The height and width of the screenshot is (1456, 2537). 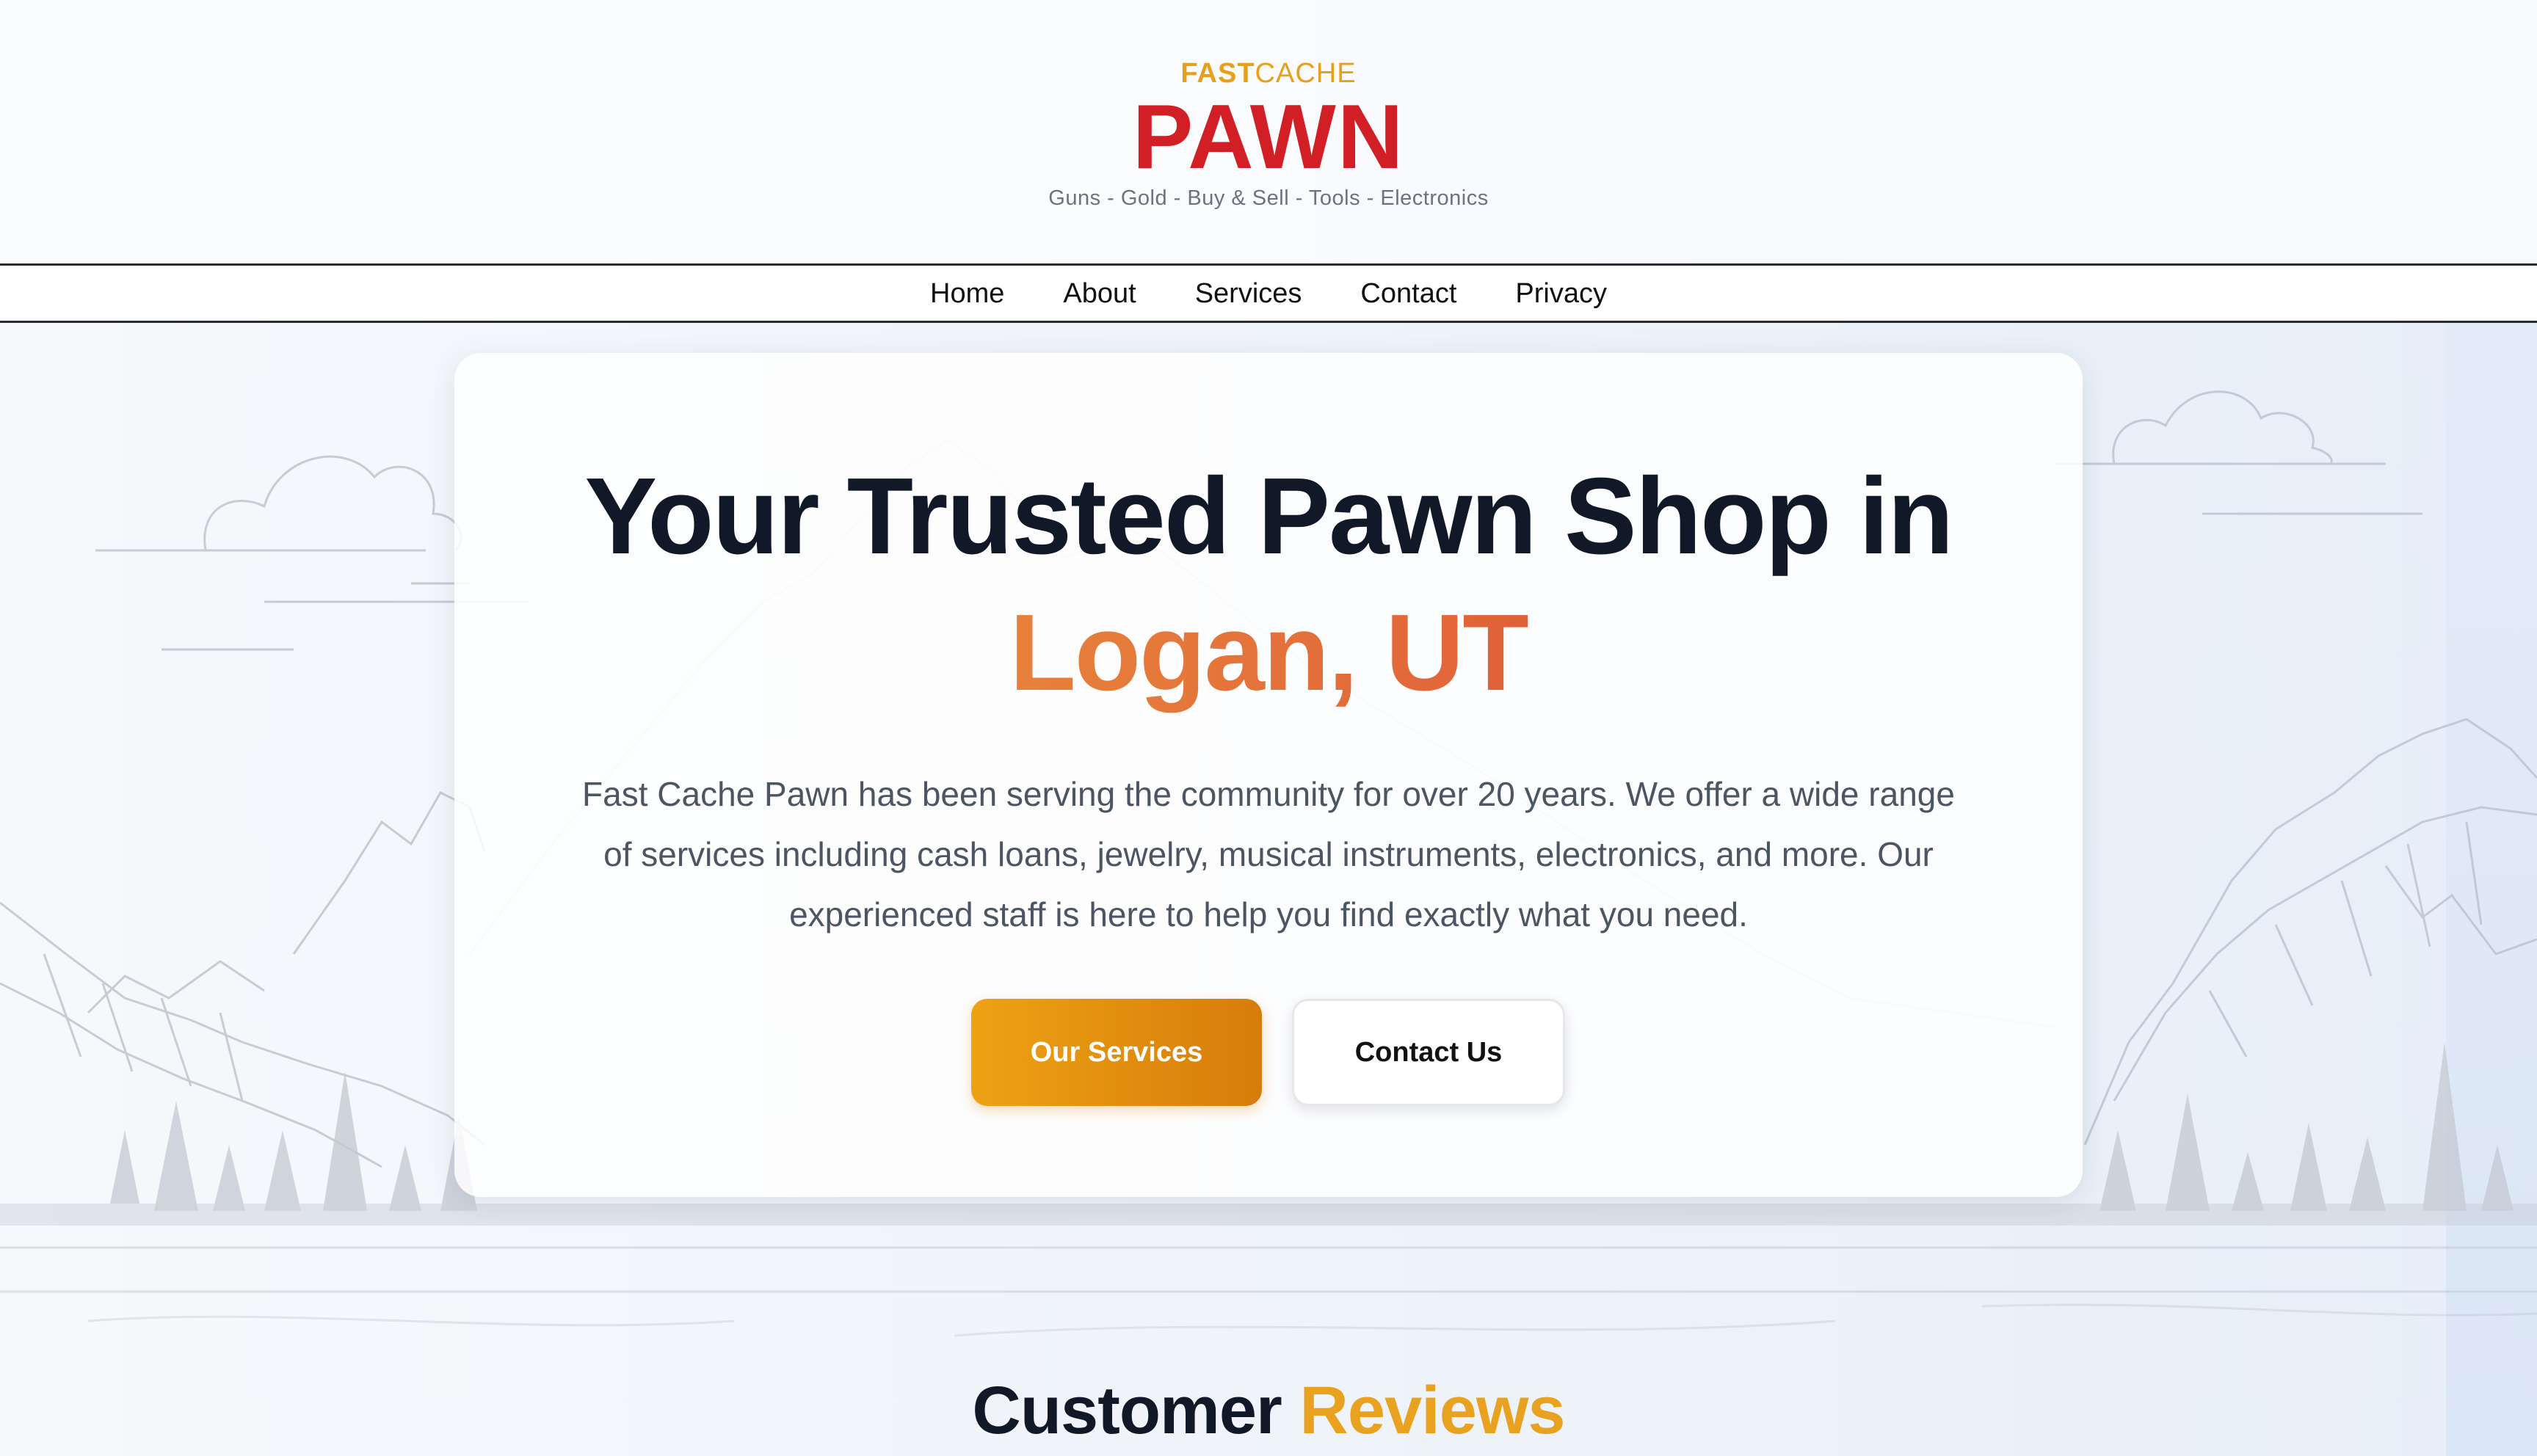 What do you see at coordinates (1099, 293) in the screenshot?
I see `nav-about: About` at bounding box center [1099, 293].